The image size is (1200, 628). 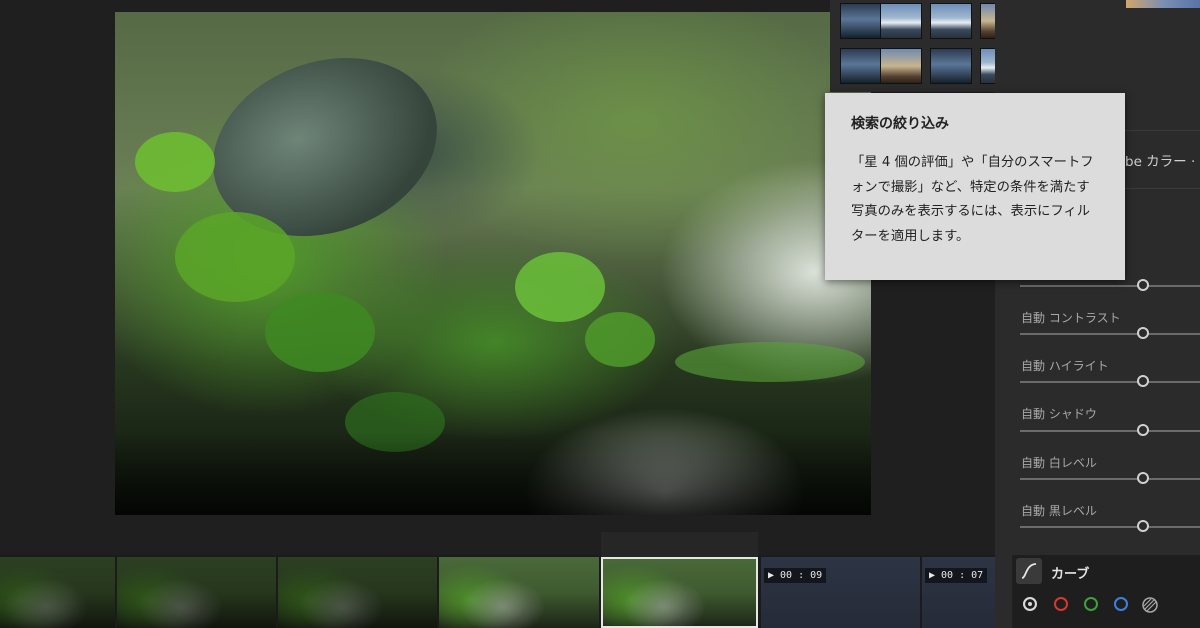 I want to click on video-duration-badge: ▶ 00 : 07, so click(x=956, y=575).